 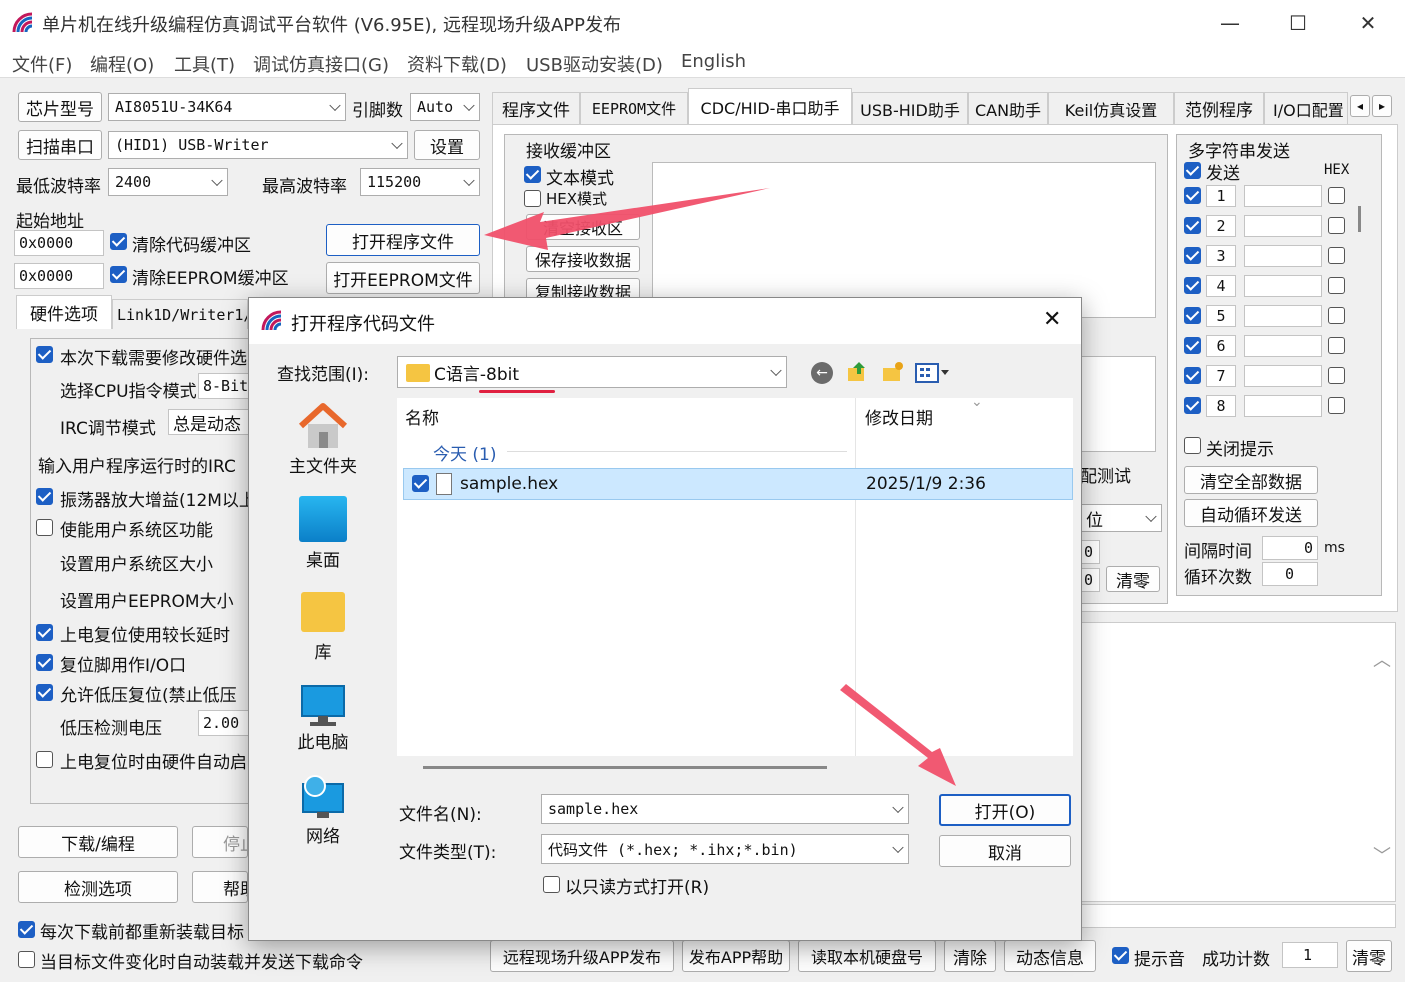 I want to click on check-options-button: 检测选项, so click(x=98, y=887).